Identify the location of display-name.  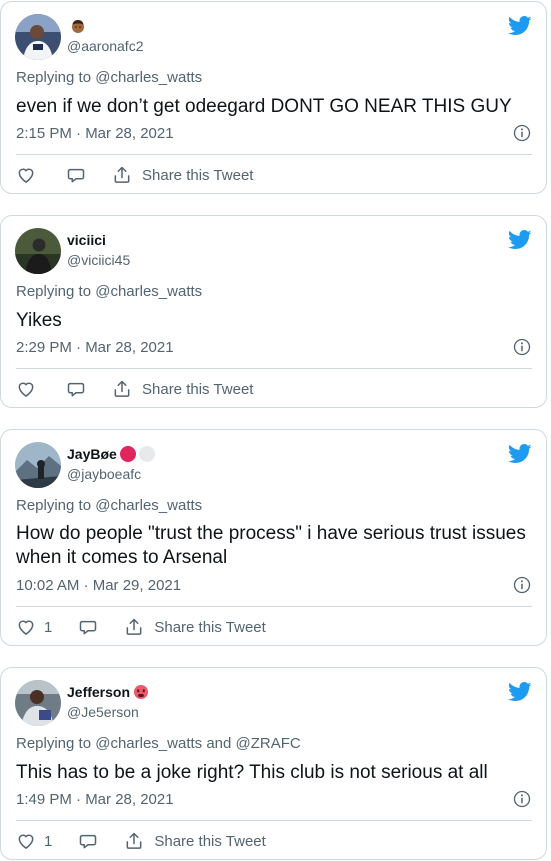
(76, 26).